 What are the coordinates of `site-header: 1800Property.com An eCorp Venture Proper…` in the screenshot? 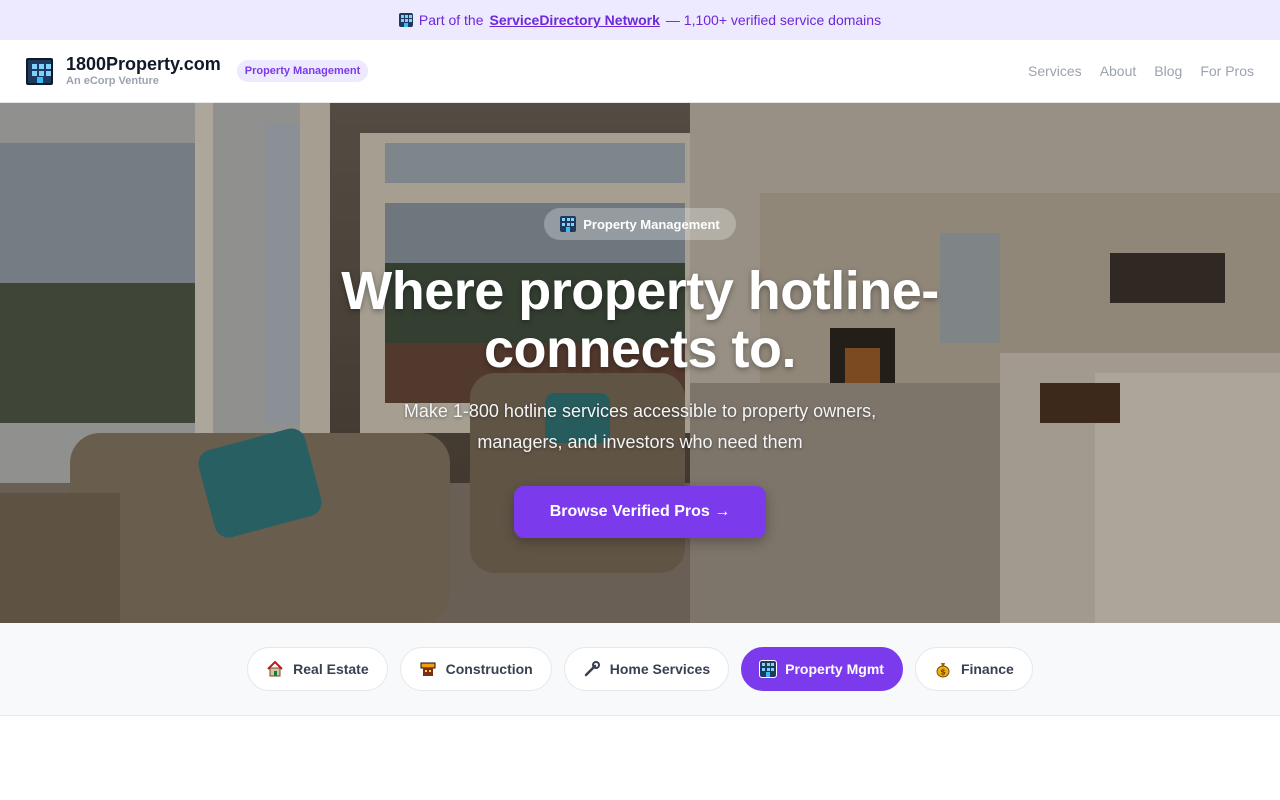 It's located at (640, 71).